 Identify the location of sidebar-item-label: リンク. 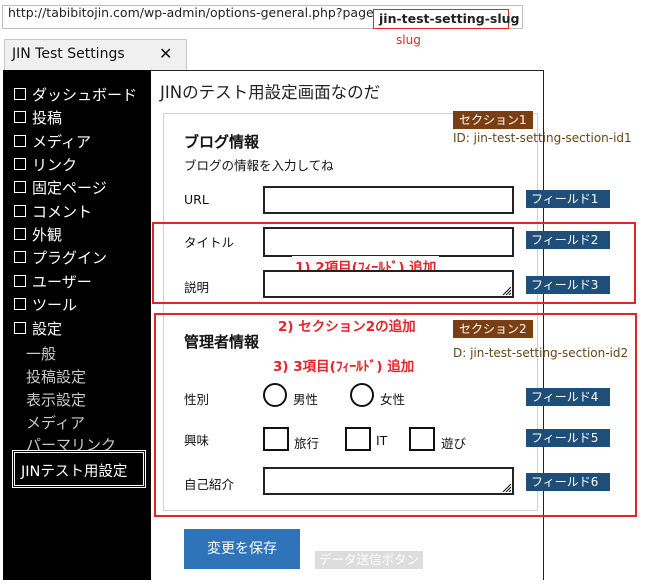
(55, 165).